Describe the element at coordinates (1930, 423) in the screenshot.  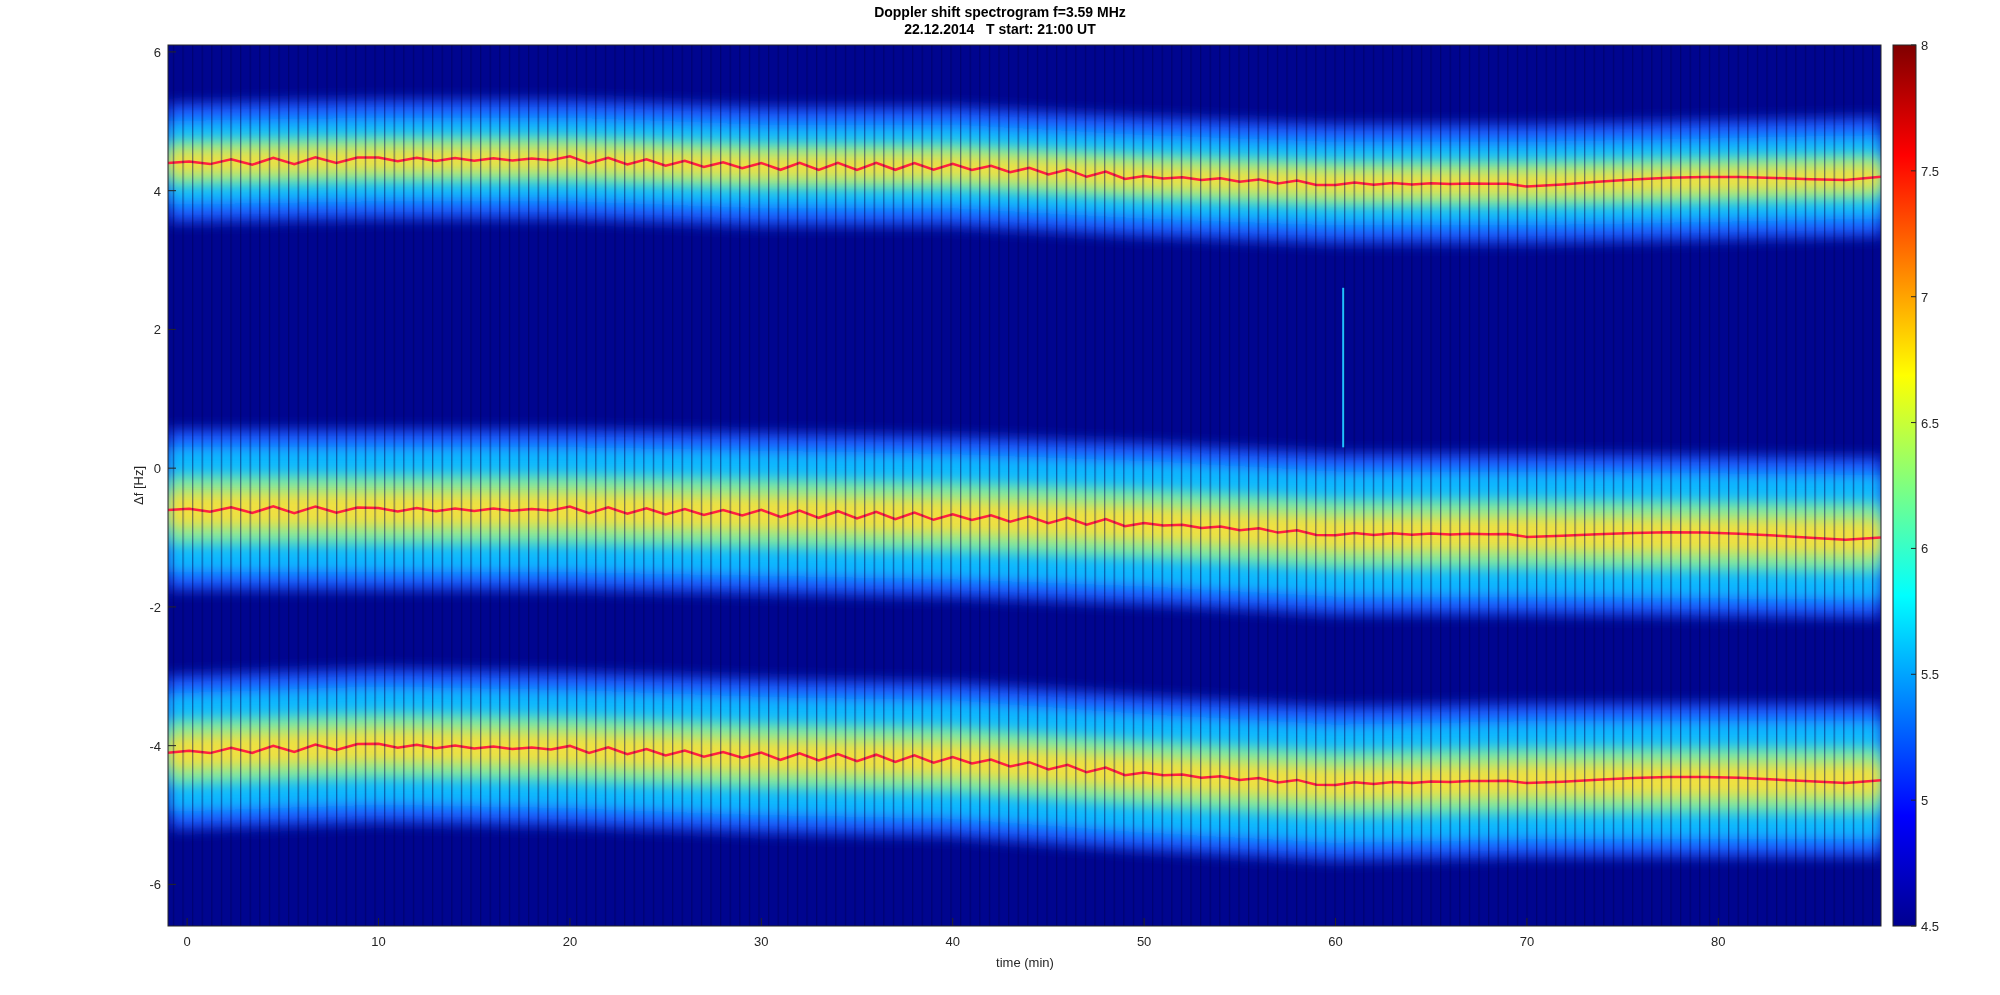
I see `colorbar-tick-label: 6.5` at that location.